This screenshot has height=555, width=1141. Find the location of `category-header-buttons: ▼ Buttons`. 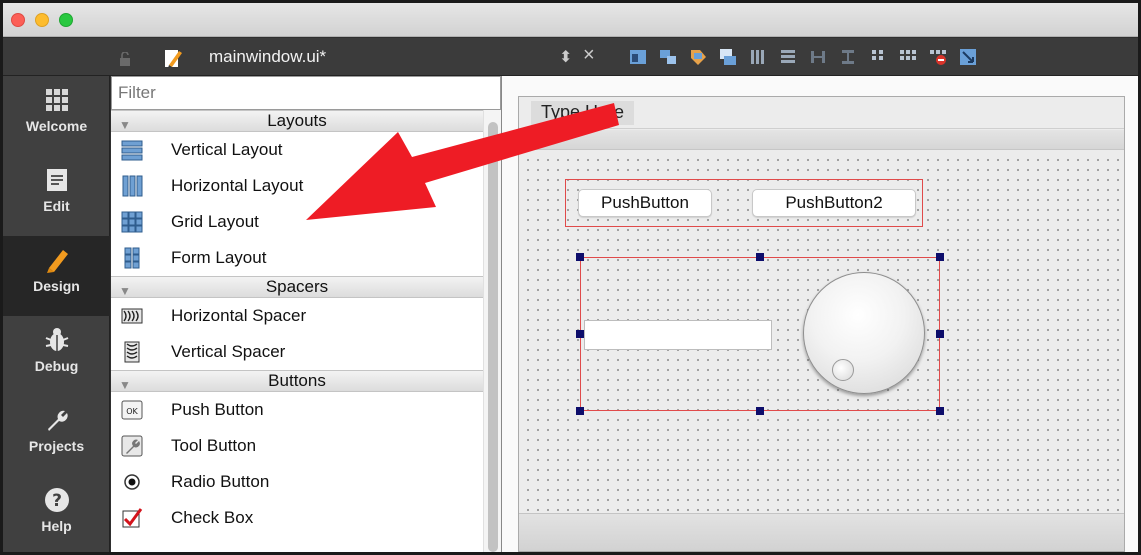

category-header-buttons: ▼ Buttons is located at coordinates (297, 381).